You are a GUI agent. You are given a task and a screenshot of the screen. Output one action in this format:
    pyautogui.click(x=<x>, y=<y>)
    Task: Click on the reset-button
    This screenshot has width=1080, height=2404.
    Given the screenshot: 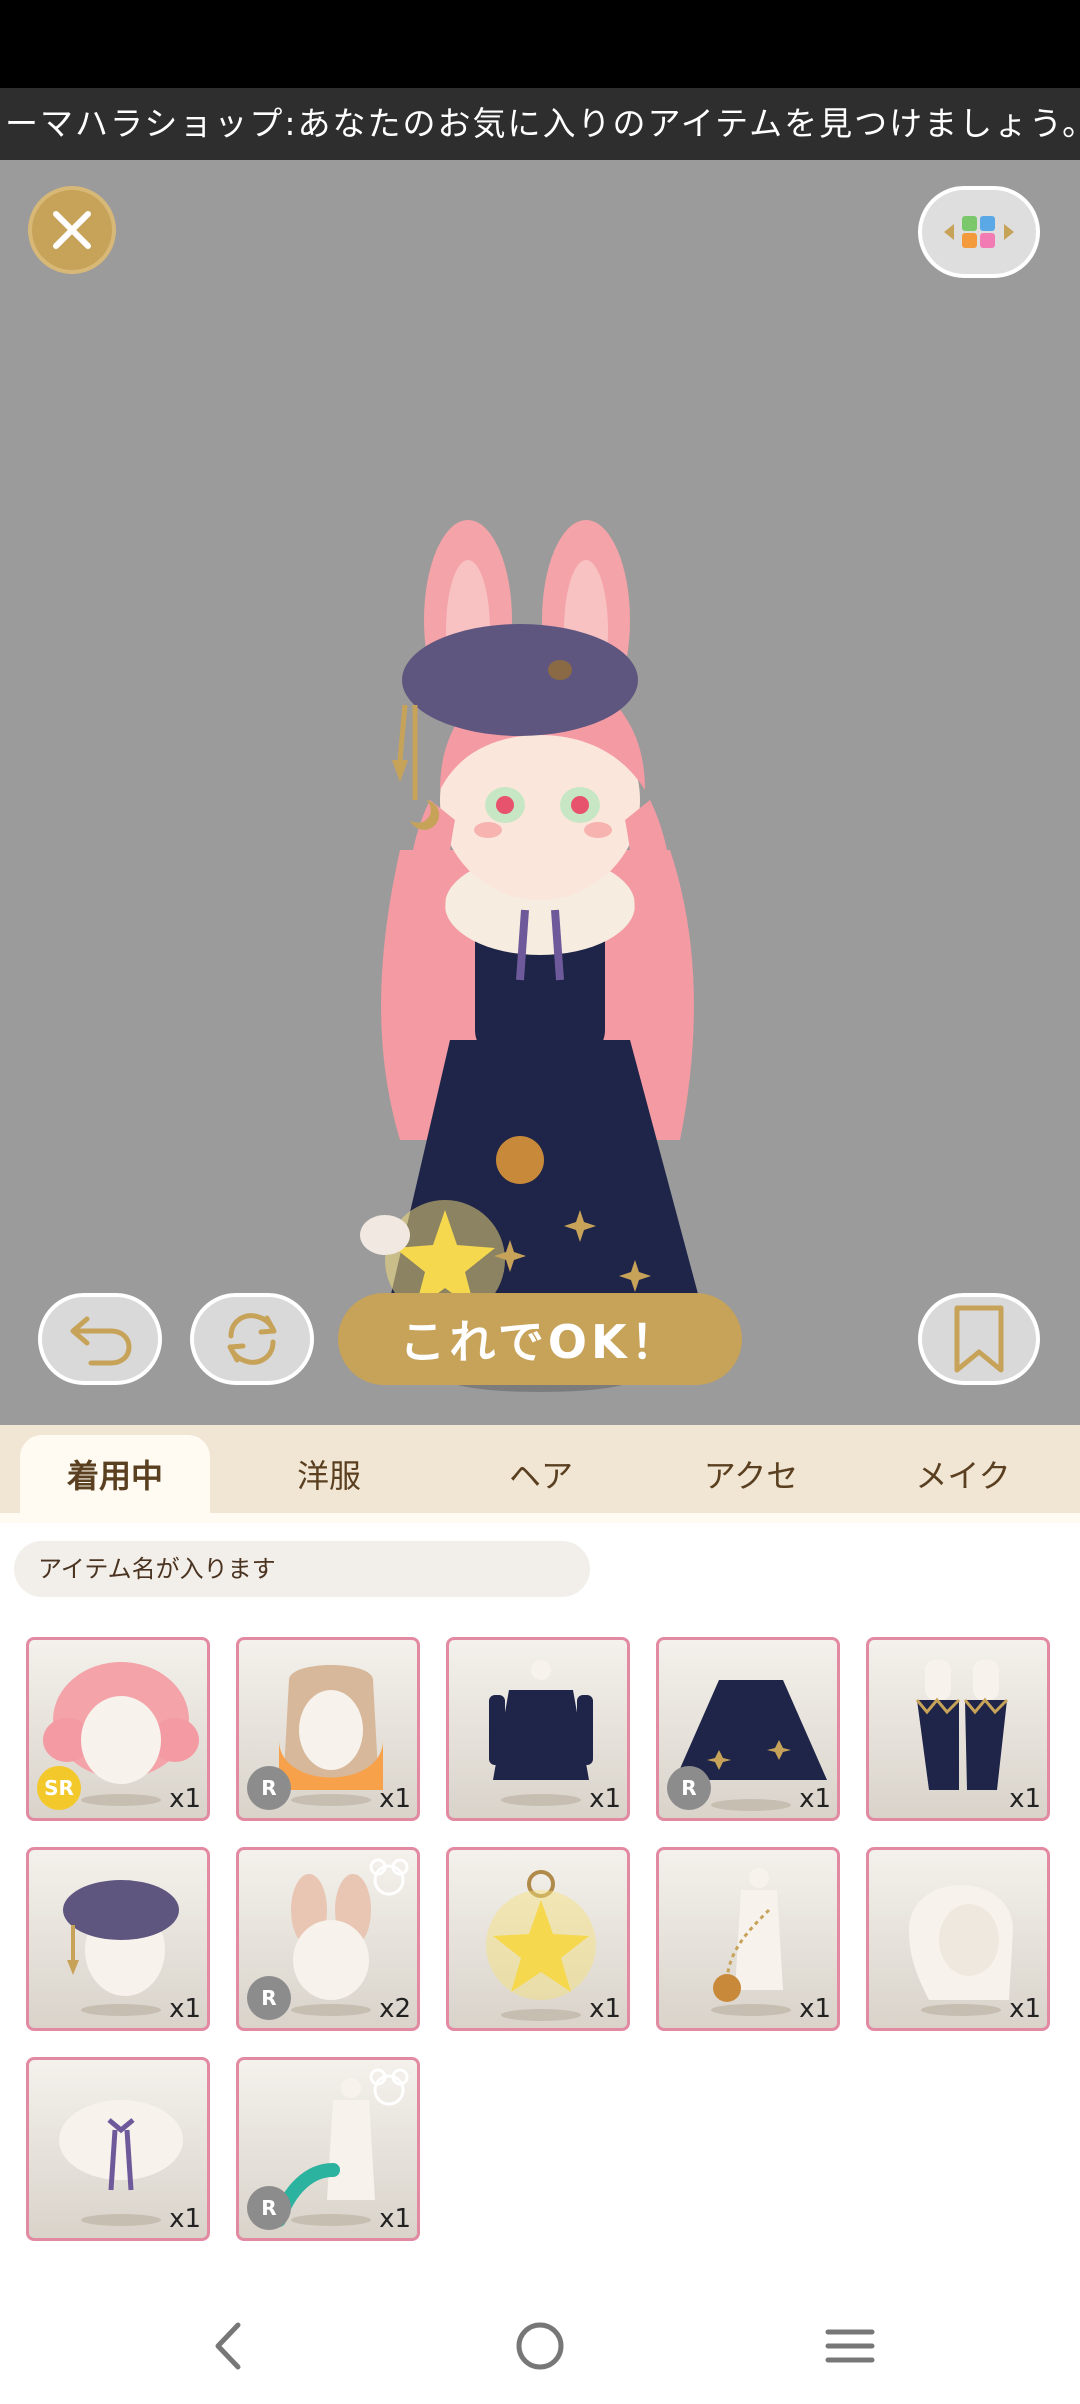 What is the action you would take?
    pyautogui.click(x=252, y=1339)
    